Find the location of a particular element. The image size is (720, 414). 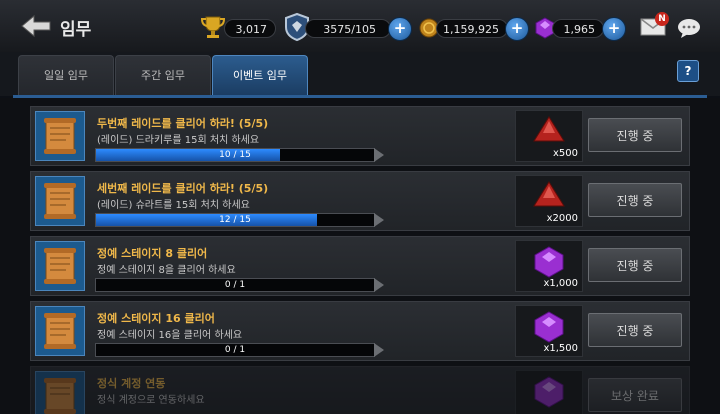

mission-progress-bar: 12 / 15 is located at coordinates (239, 220).